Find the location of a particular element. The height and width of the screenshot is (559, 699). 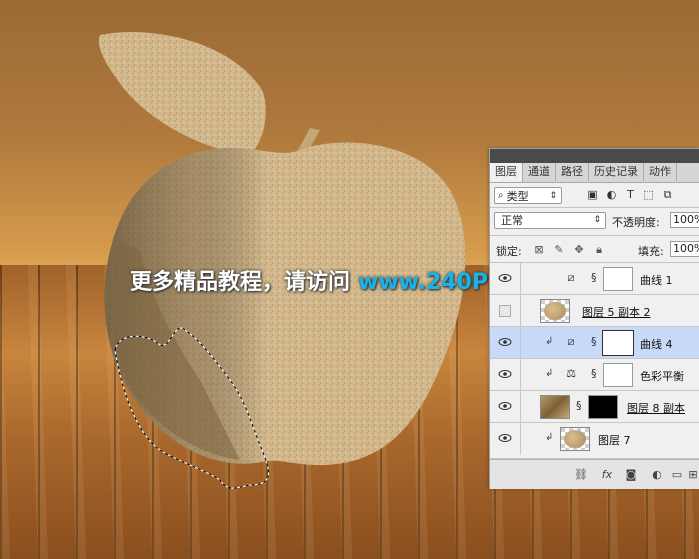

lock-all-icon: 🔒︎ is located at coordinates (599, 250).